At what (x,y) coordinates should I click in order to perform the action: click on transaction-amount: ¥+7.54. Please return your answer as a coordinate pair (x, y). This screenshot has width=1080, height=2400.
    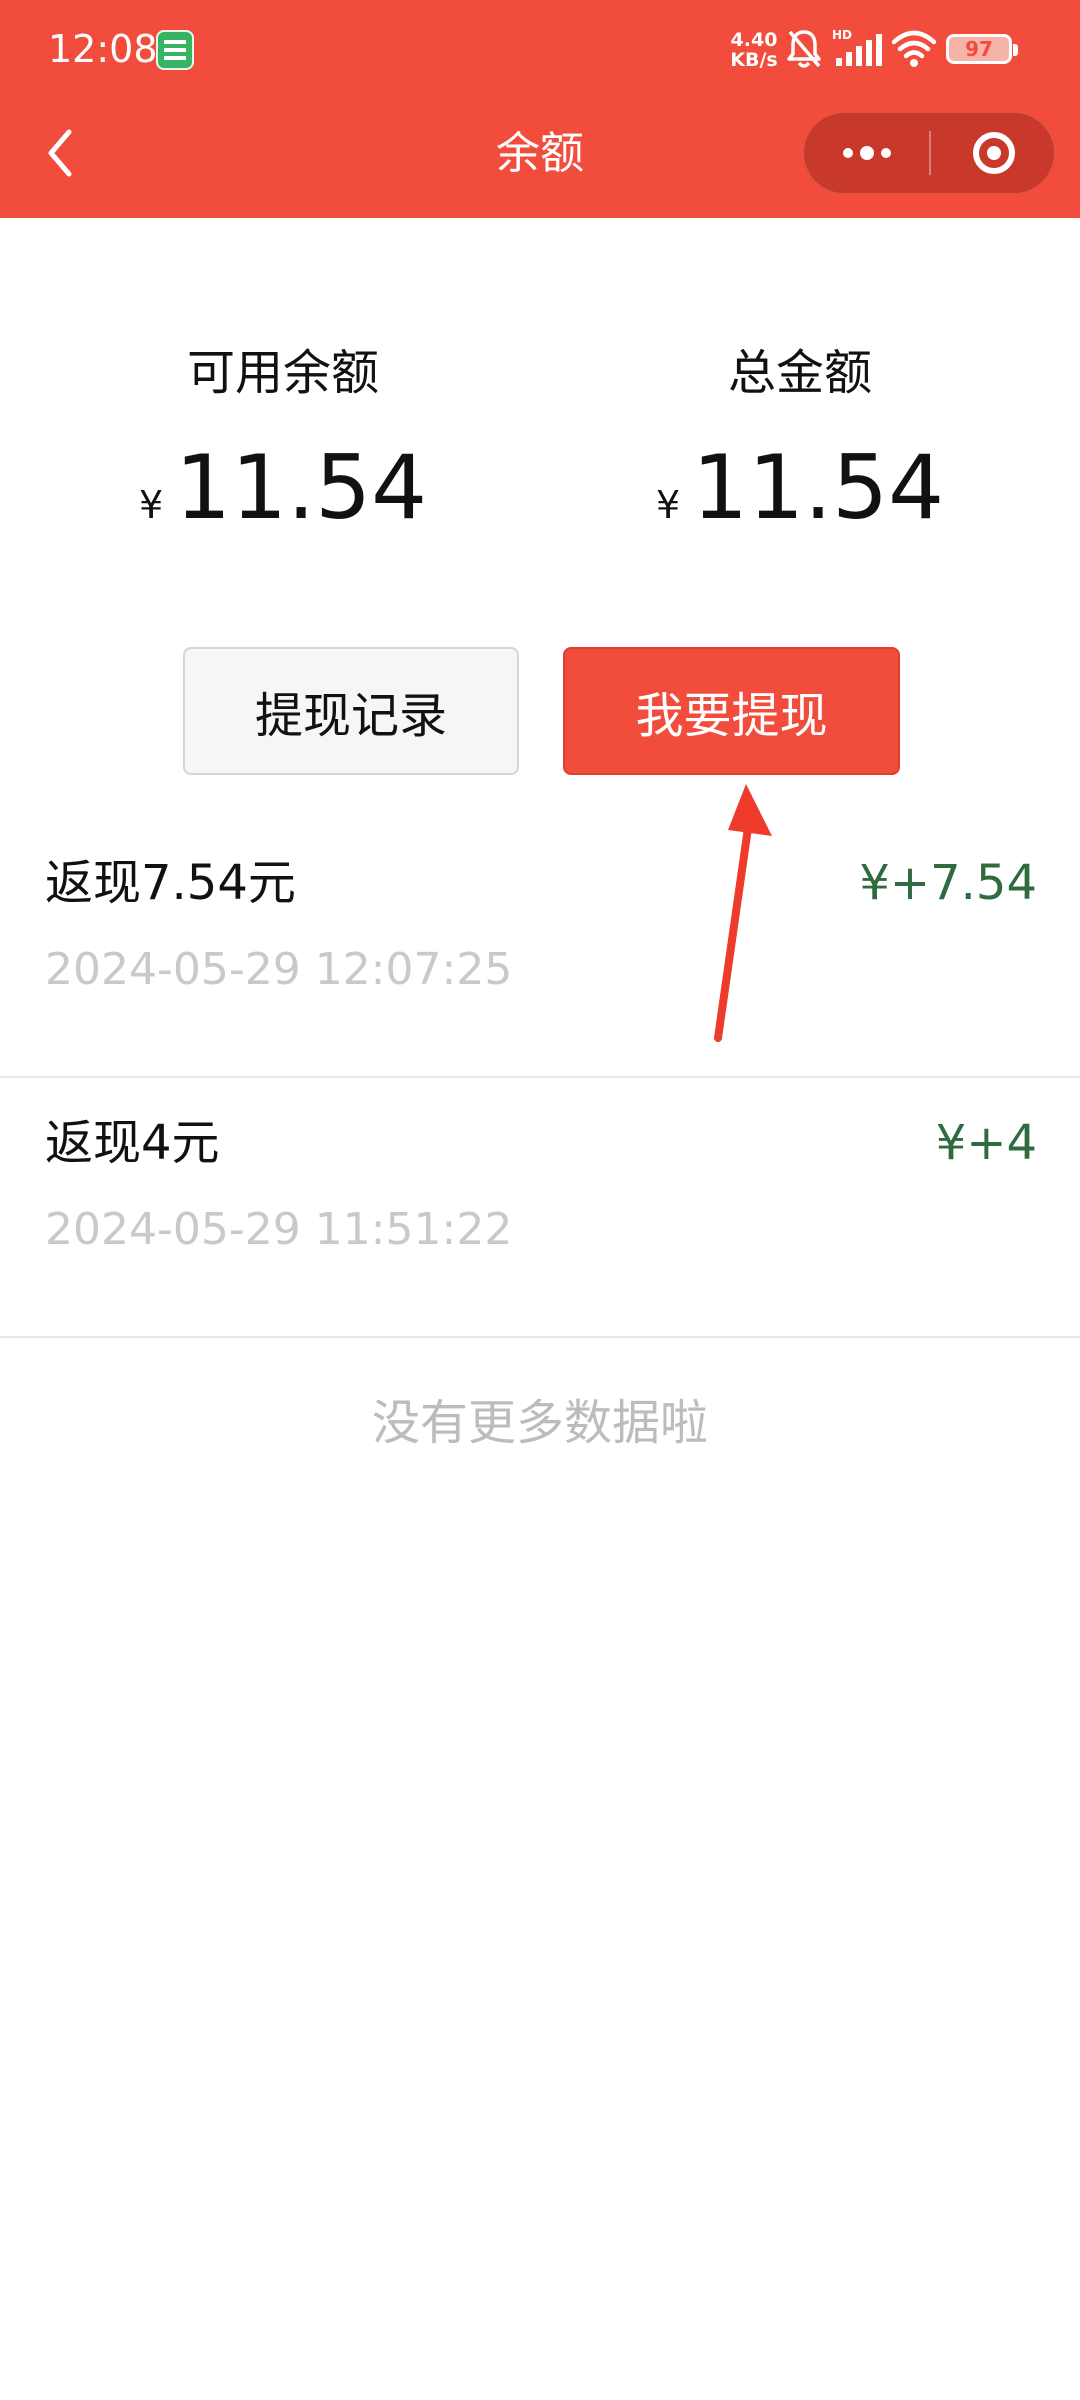
    Looking at the image, I should click on (948, 883).